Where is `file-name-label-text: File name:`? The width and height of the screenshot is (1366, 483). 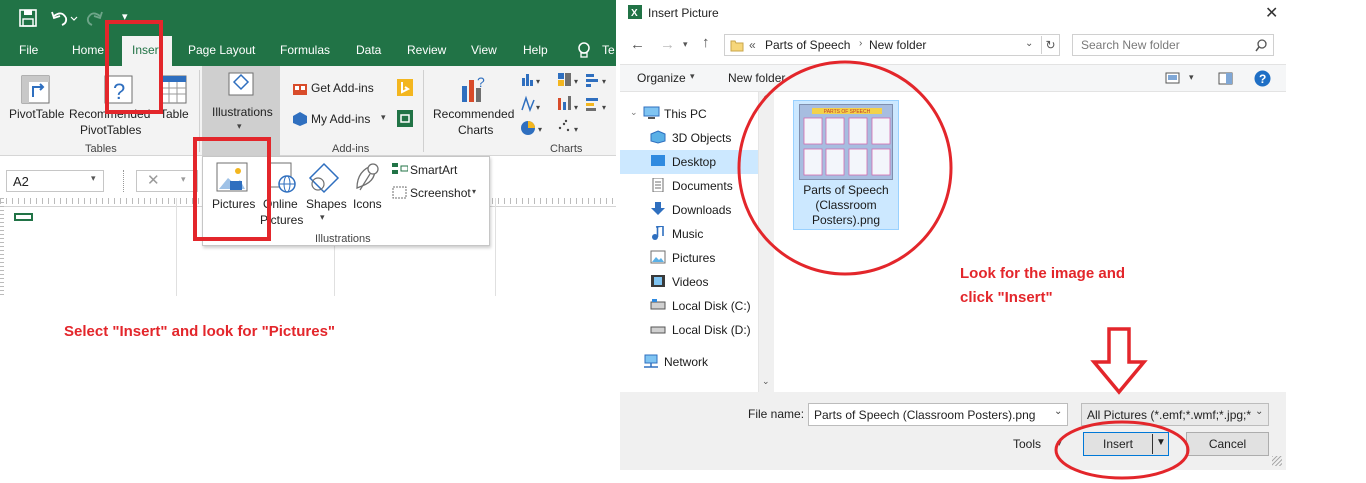
file-name-label-text: File name: is located at coordinates (776, 414).